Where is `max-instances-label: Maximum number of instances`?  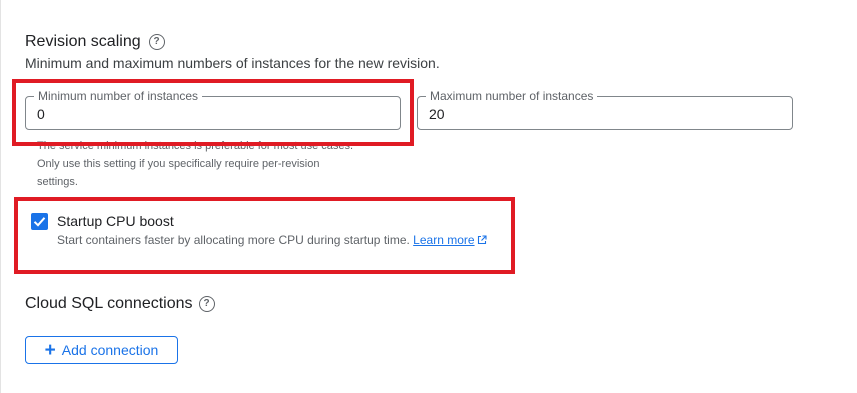
max-instances-label: Maximum number of instances is located at coordinates (512, 96).